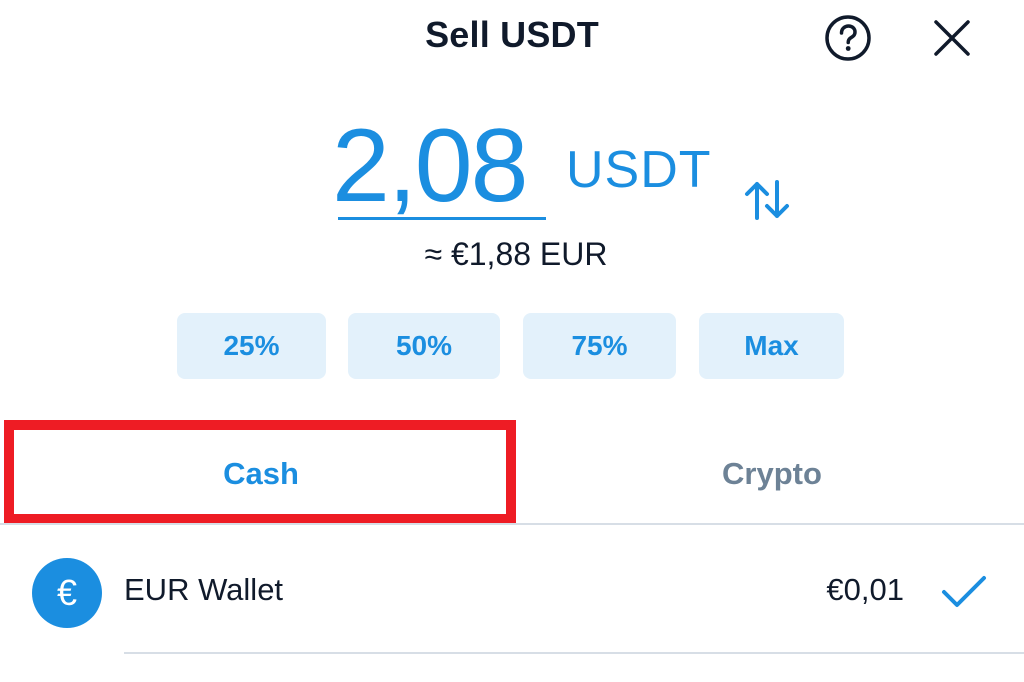 The width and height of the screenshot is (1024, 682). I want to click on quick-amount-50-button: 50%, so click(424, 346).